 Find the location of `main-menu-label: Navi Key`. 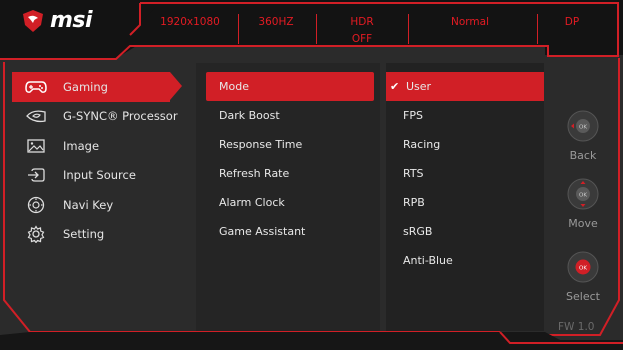

main-menu-label: Navi Key is located at coordinates (88, 204).